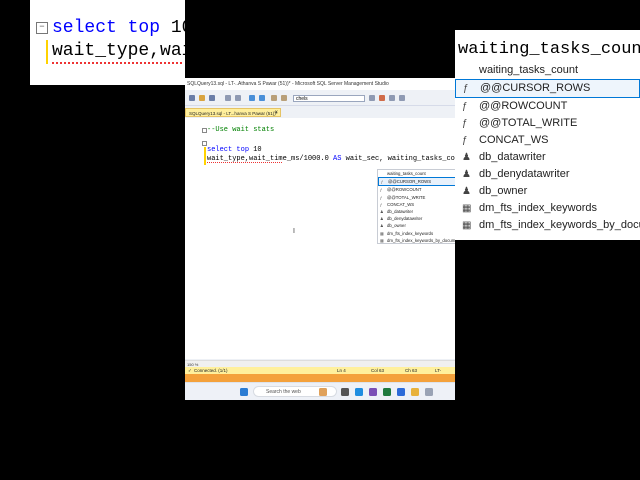 The height and width of the screenshot is (480, 640). I want to click on list-item: ƒ CONCAT_WS, so click(505, 140).